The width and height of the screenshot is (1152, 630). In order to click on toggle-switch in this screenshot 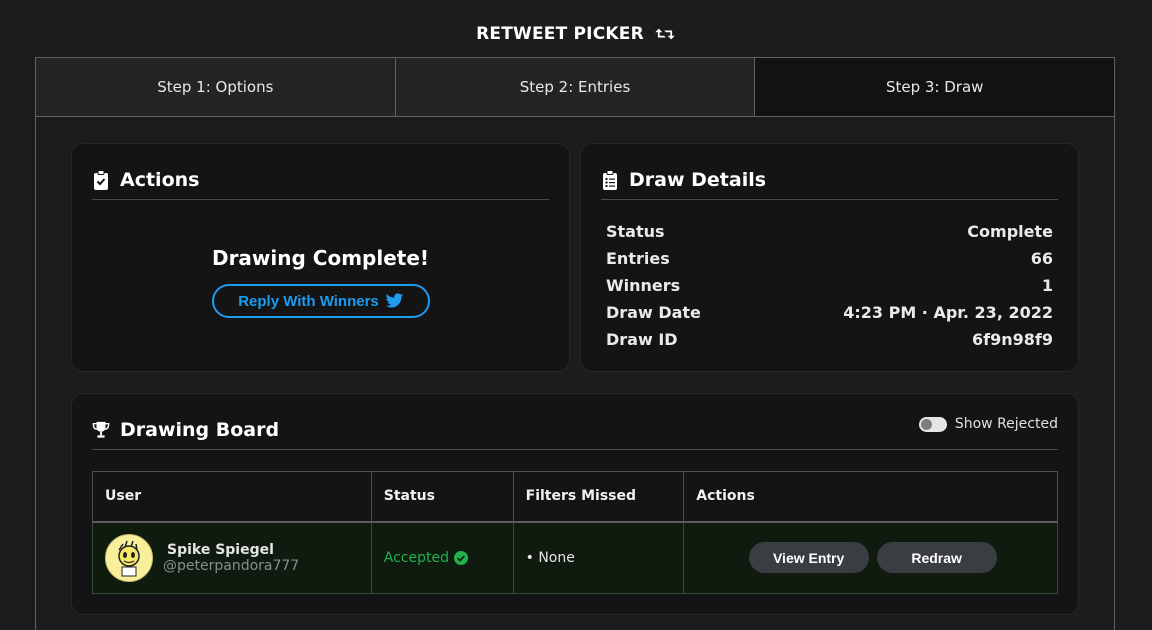, I will do `click(932, 424)`.